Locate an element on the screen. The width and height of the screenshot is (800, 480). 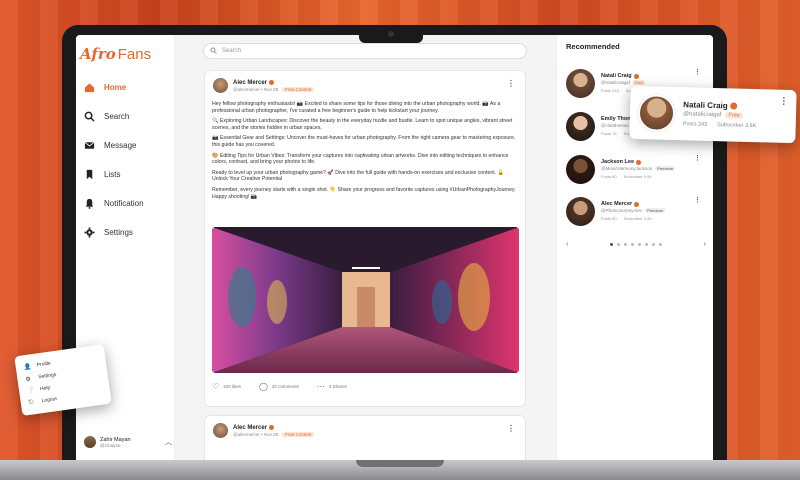
laptop-base is located at coordinates (400, 470).